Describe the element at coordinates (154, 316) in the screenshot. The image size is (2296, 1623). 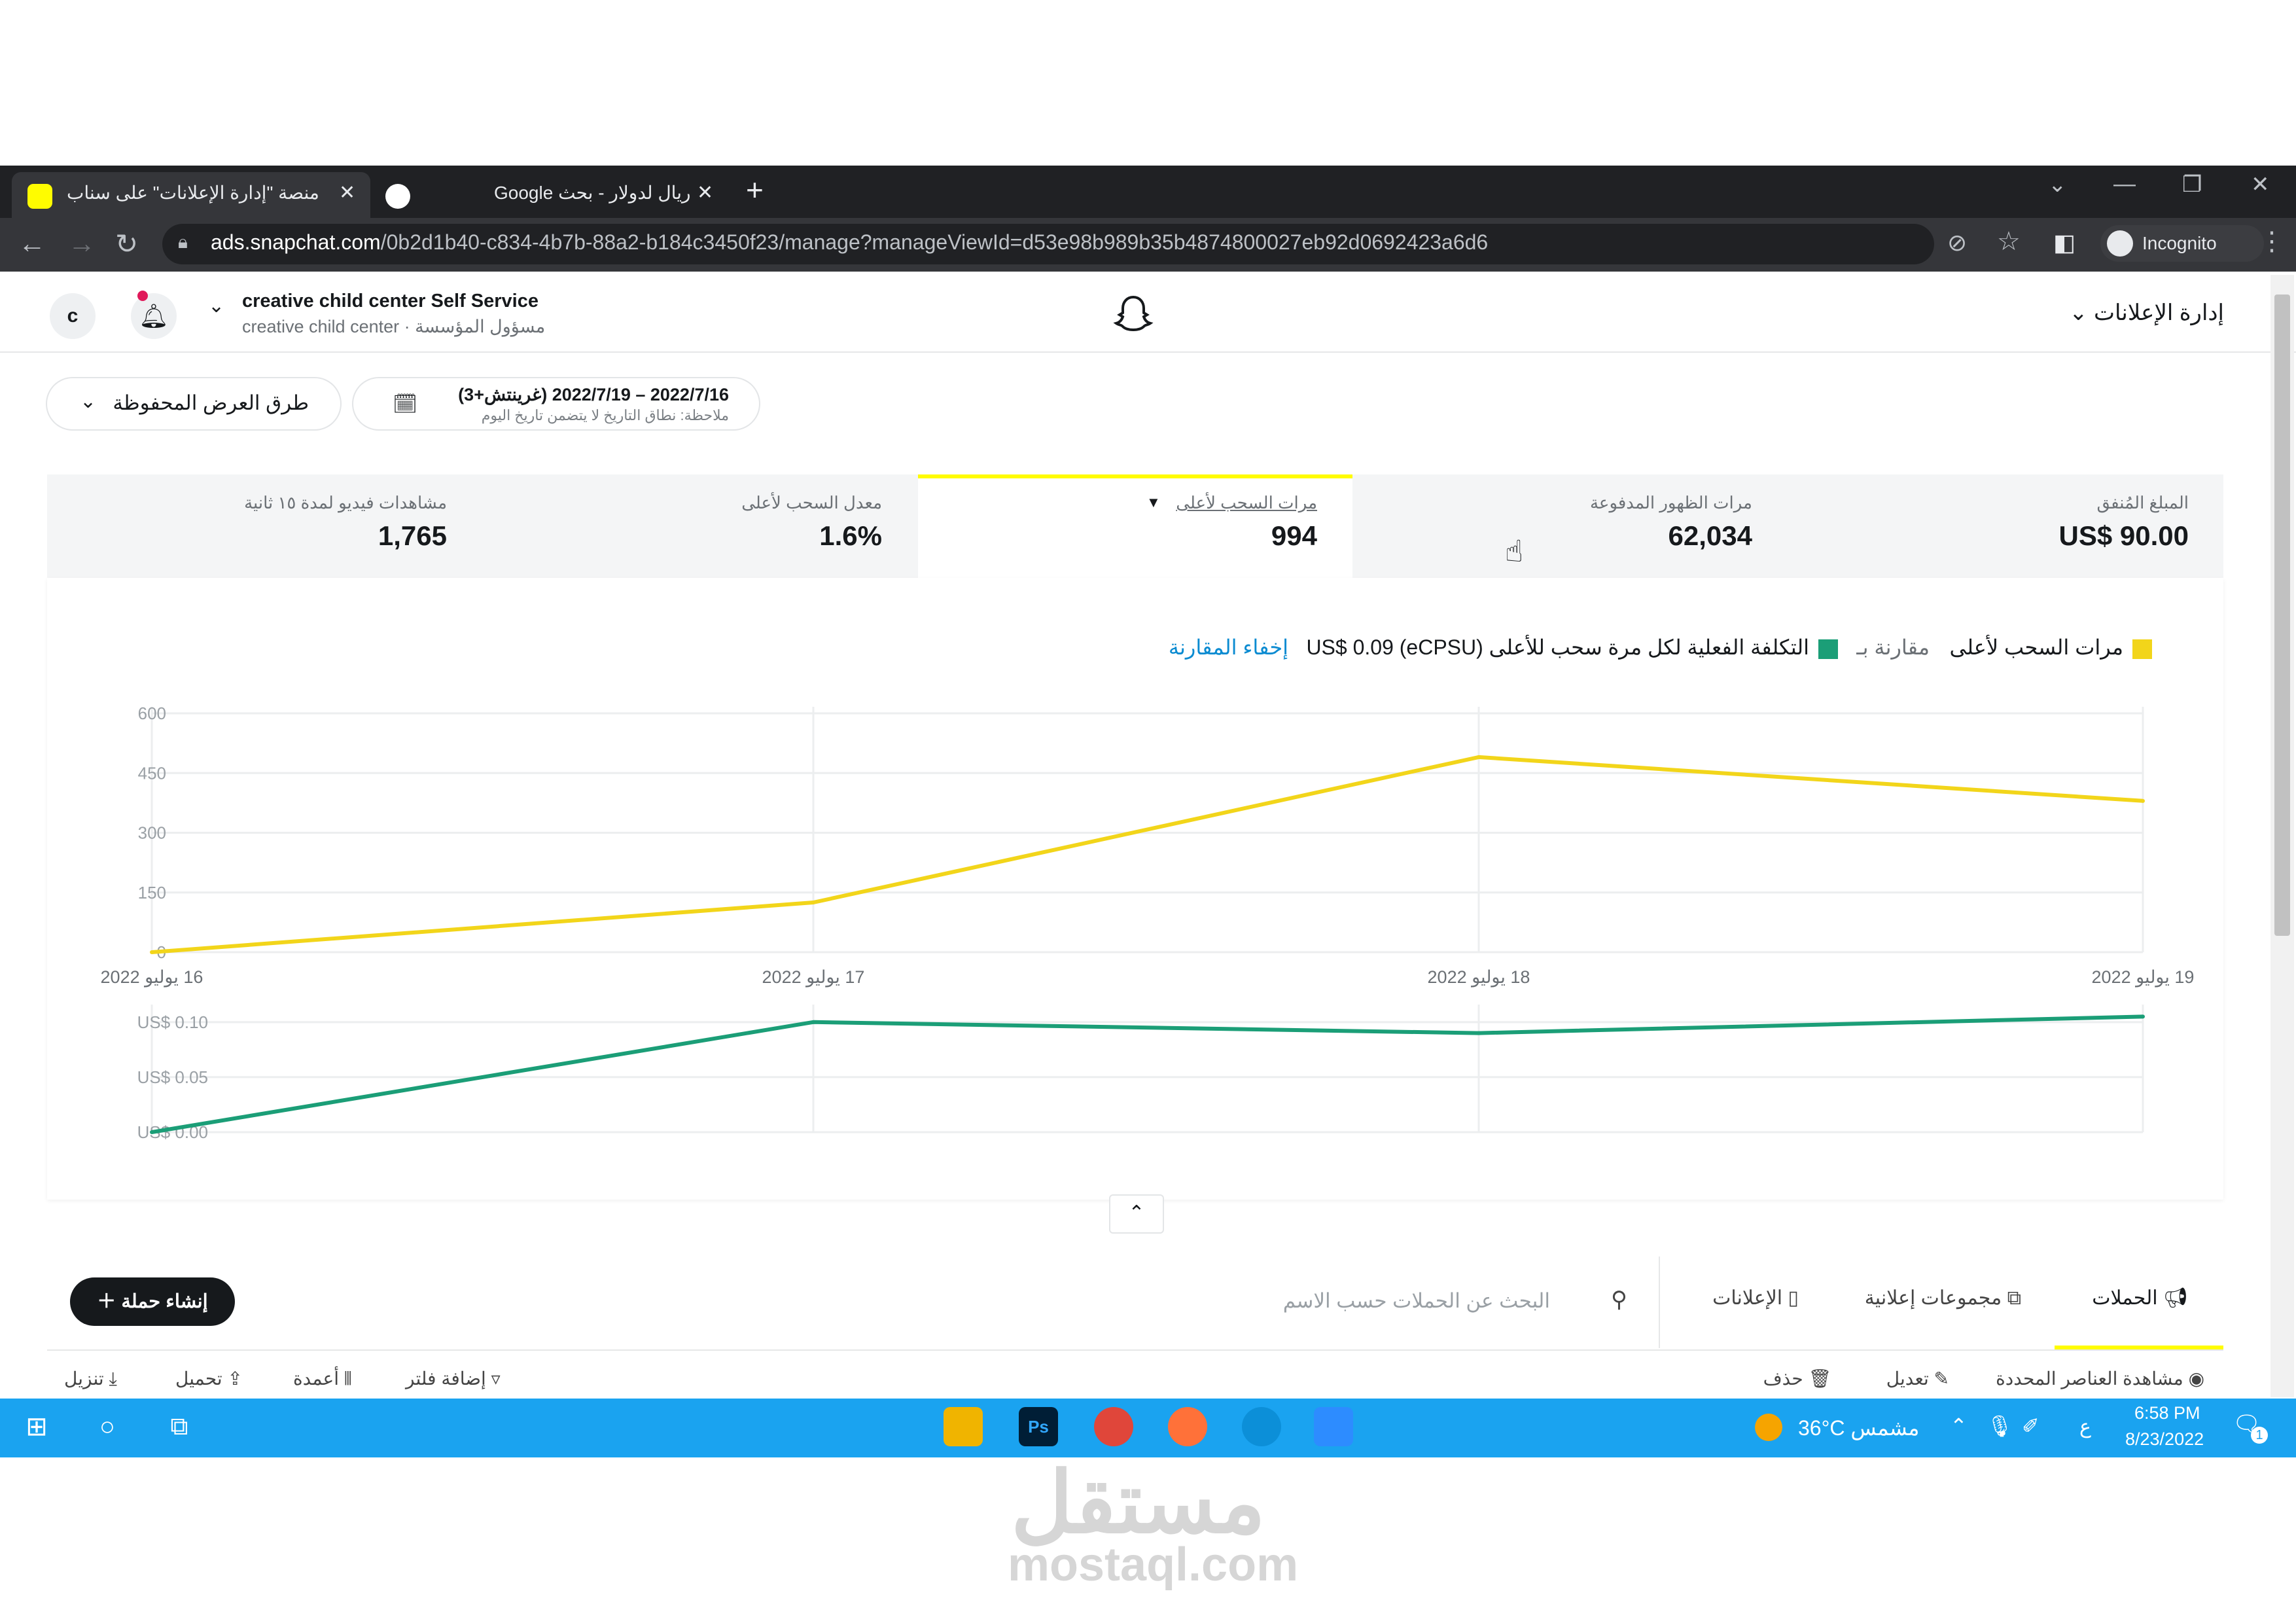
I see `bell-icon: 🔔︎` at that location.